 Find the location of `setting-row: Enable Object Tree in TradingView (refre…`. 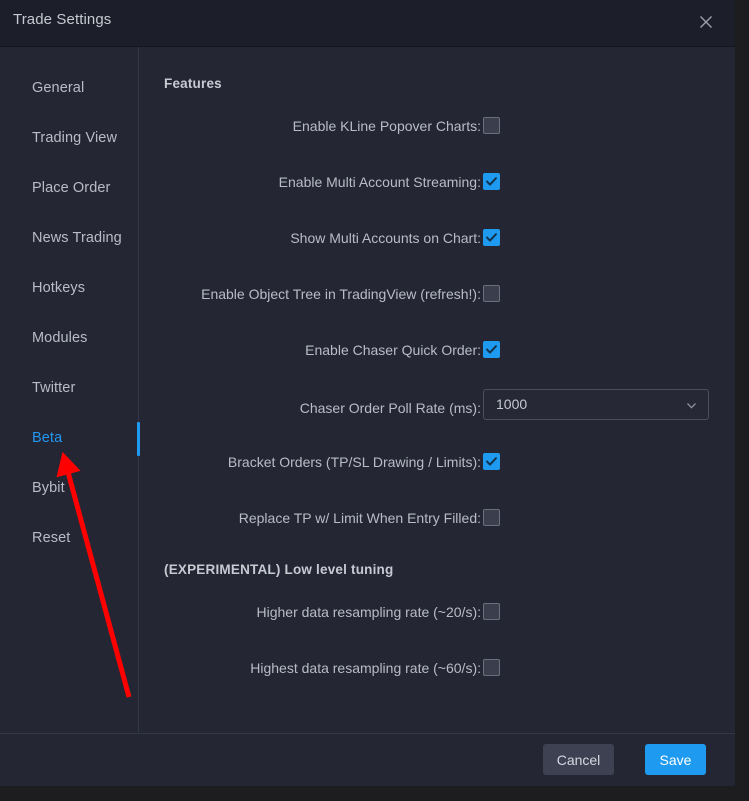

setting-row: Enable Object Tree in TradingView (refre… is located at coordinates (437, 296).